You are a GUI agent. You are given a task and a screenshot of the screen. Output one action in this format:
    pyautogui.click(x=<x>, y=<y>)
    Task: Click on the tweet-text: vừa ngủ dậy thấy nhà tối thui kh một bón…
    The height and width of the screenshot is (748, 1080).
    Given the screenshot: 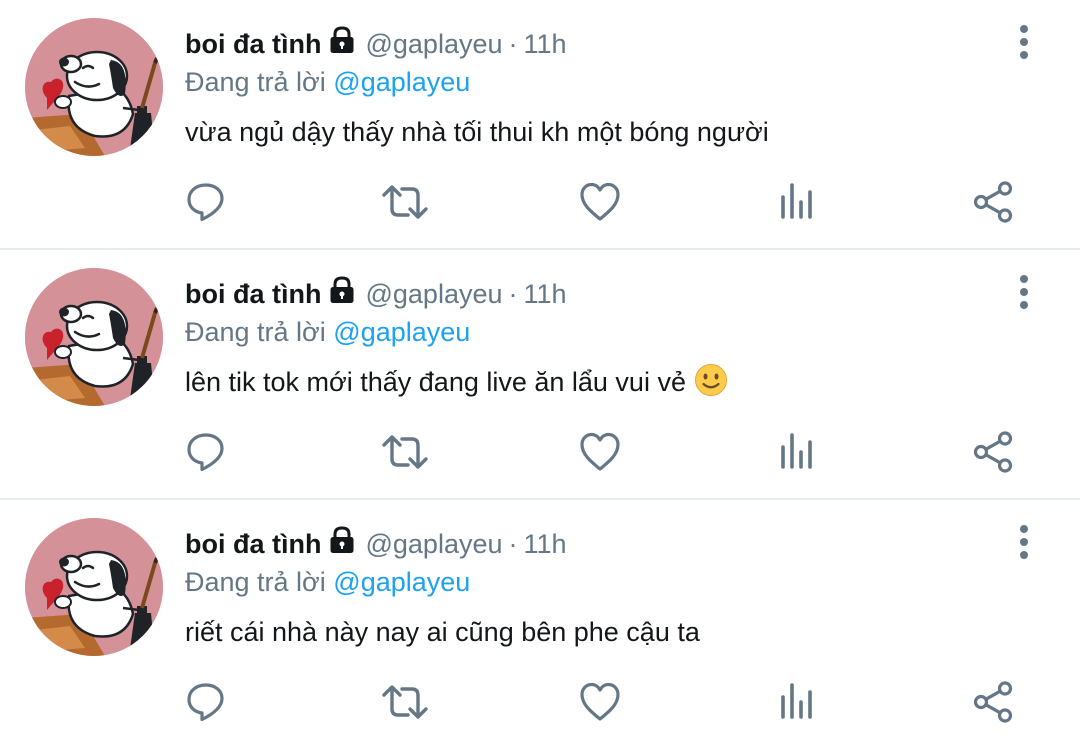 What is the action you would take?
    pyautogui.click(x=477, y=132)
    